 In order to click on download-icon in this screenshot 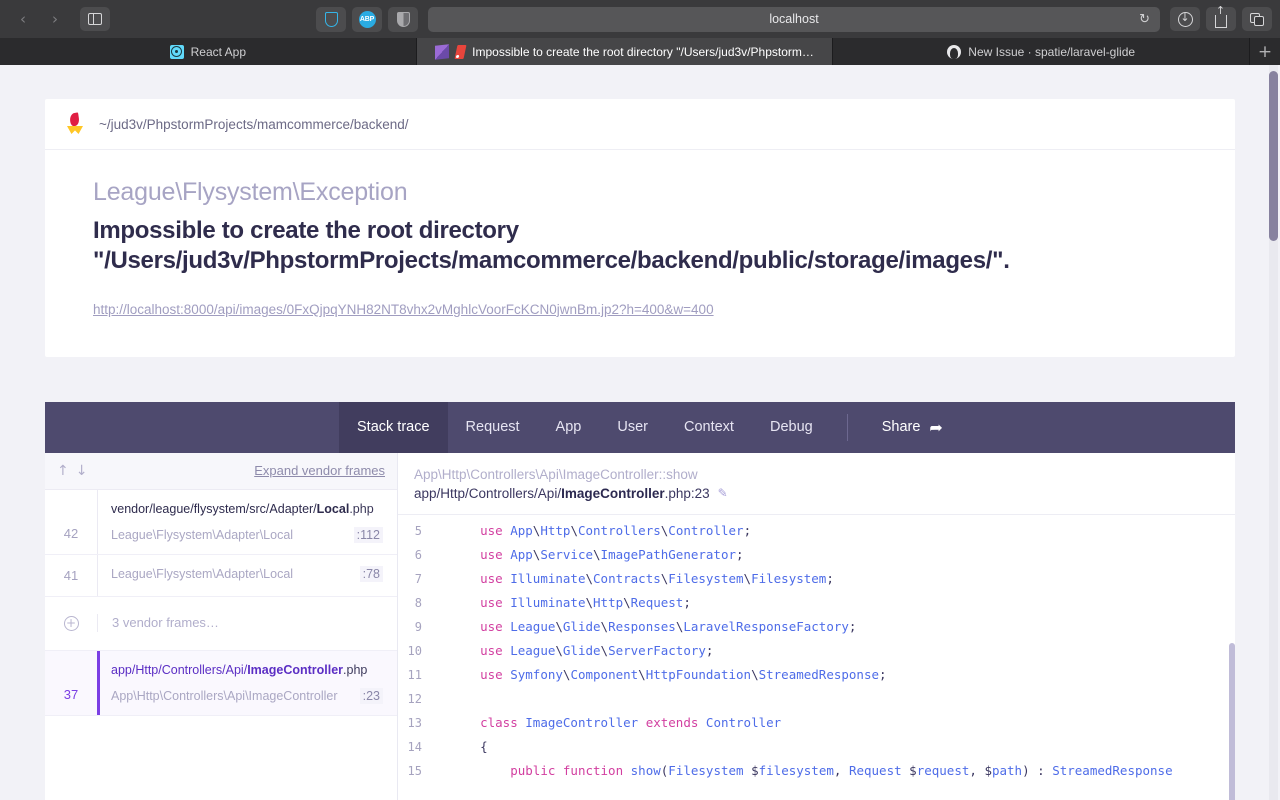, I will do `click(1185, 19)`.